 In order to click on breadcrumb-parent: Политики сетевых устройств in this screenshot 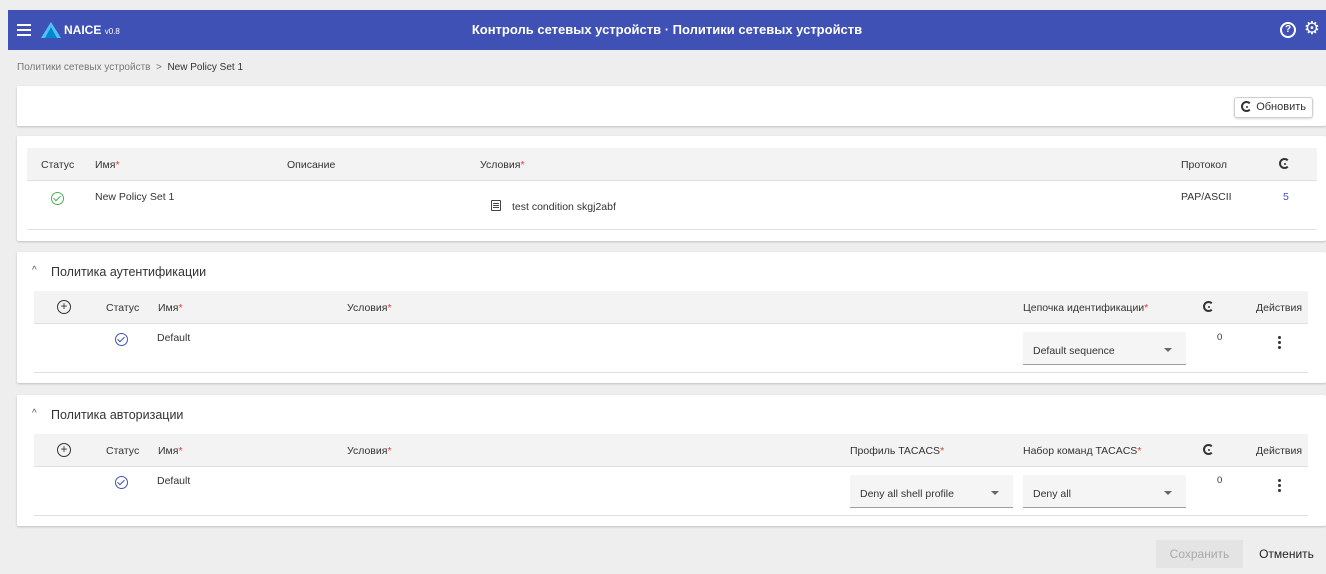, I will do `click(83, 67)`.